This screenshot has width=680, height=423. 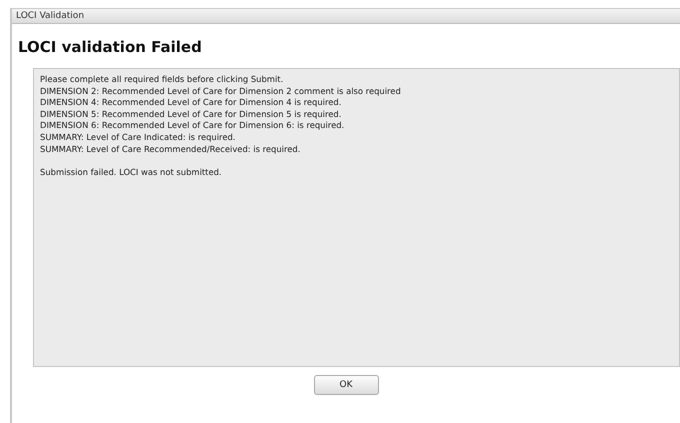 What do you see at coordinates (346, 385) in the screenshot?
I see `ok-button: OK` at bounding box center [346, 385].